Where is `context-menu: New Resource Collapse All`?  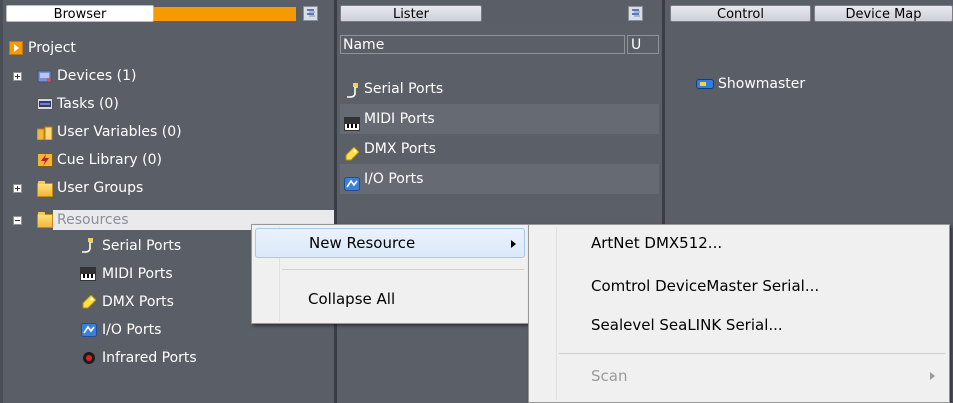
context-menu: New Resource Collapse All is located at coordinates (390, 274).